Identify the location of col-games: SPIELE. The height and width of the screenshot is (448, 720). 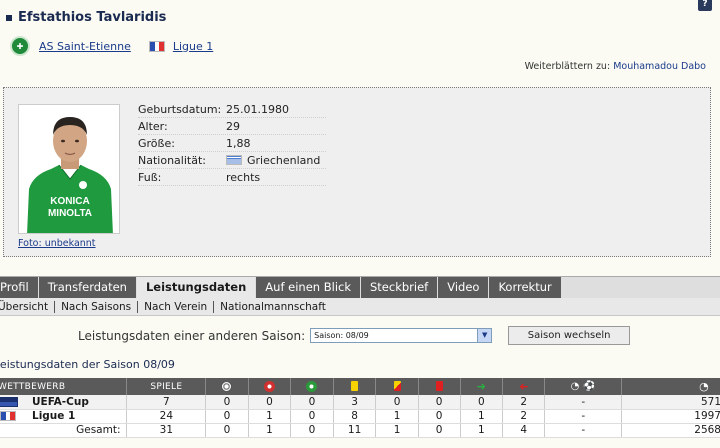
(166, 386).